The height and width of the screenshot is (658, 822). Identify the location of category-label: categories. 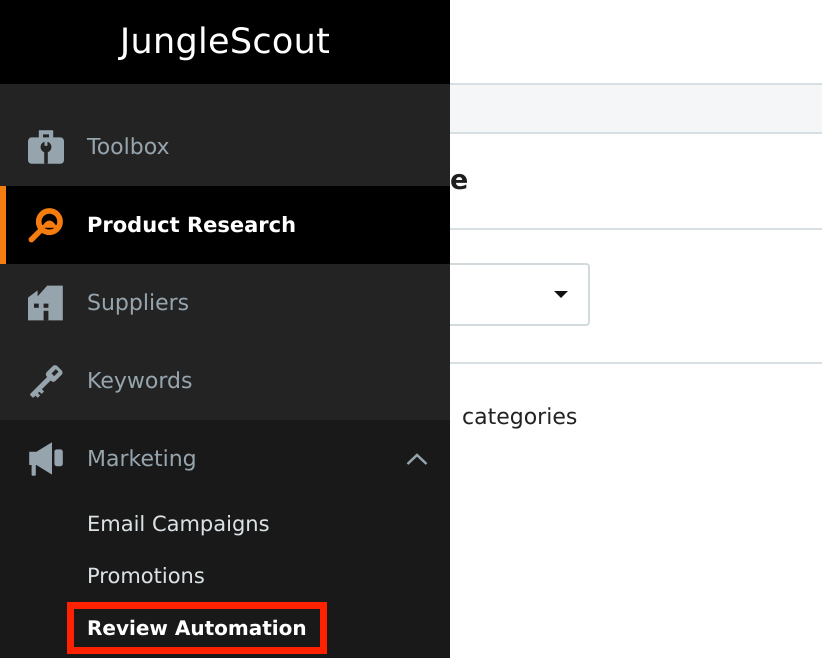
(520, 417).